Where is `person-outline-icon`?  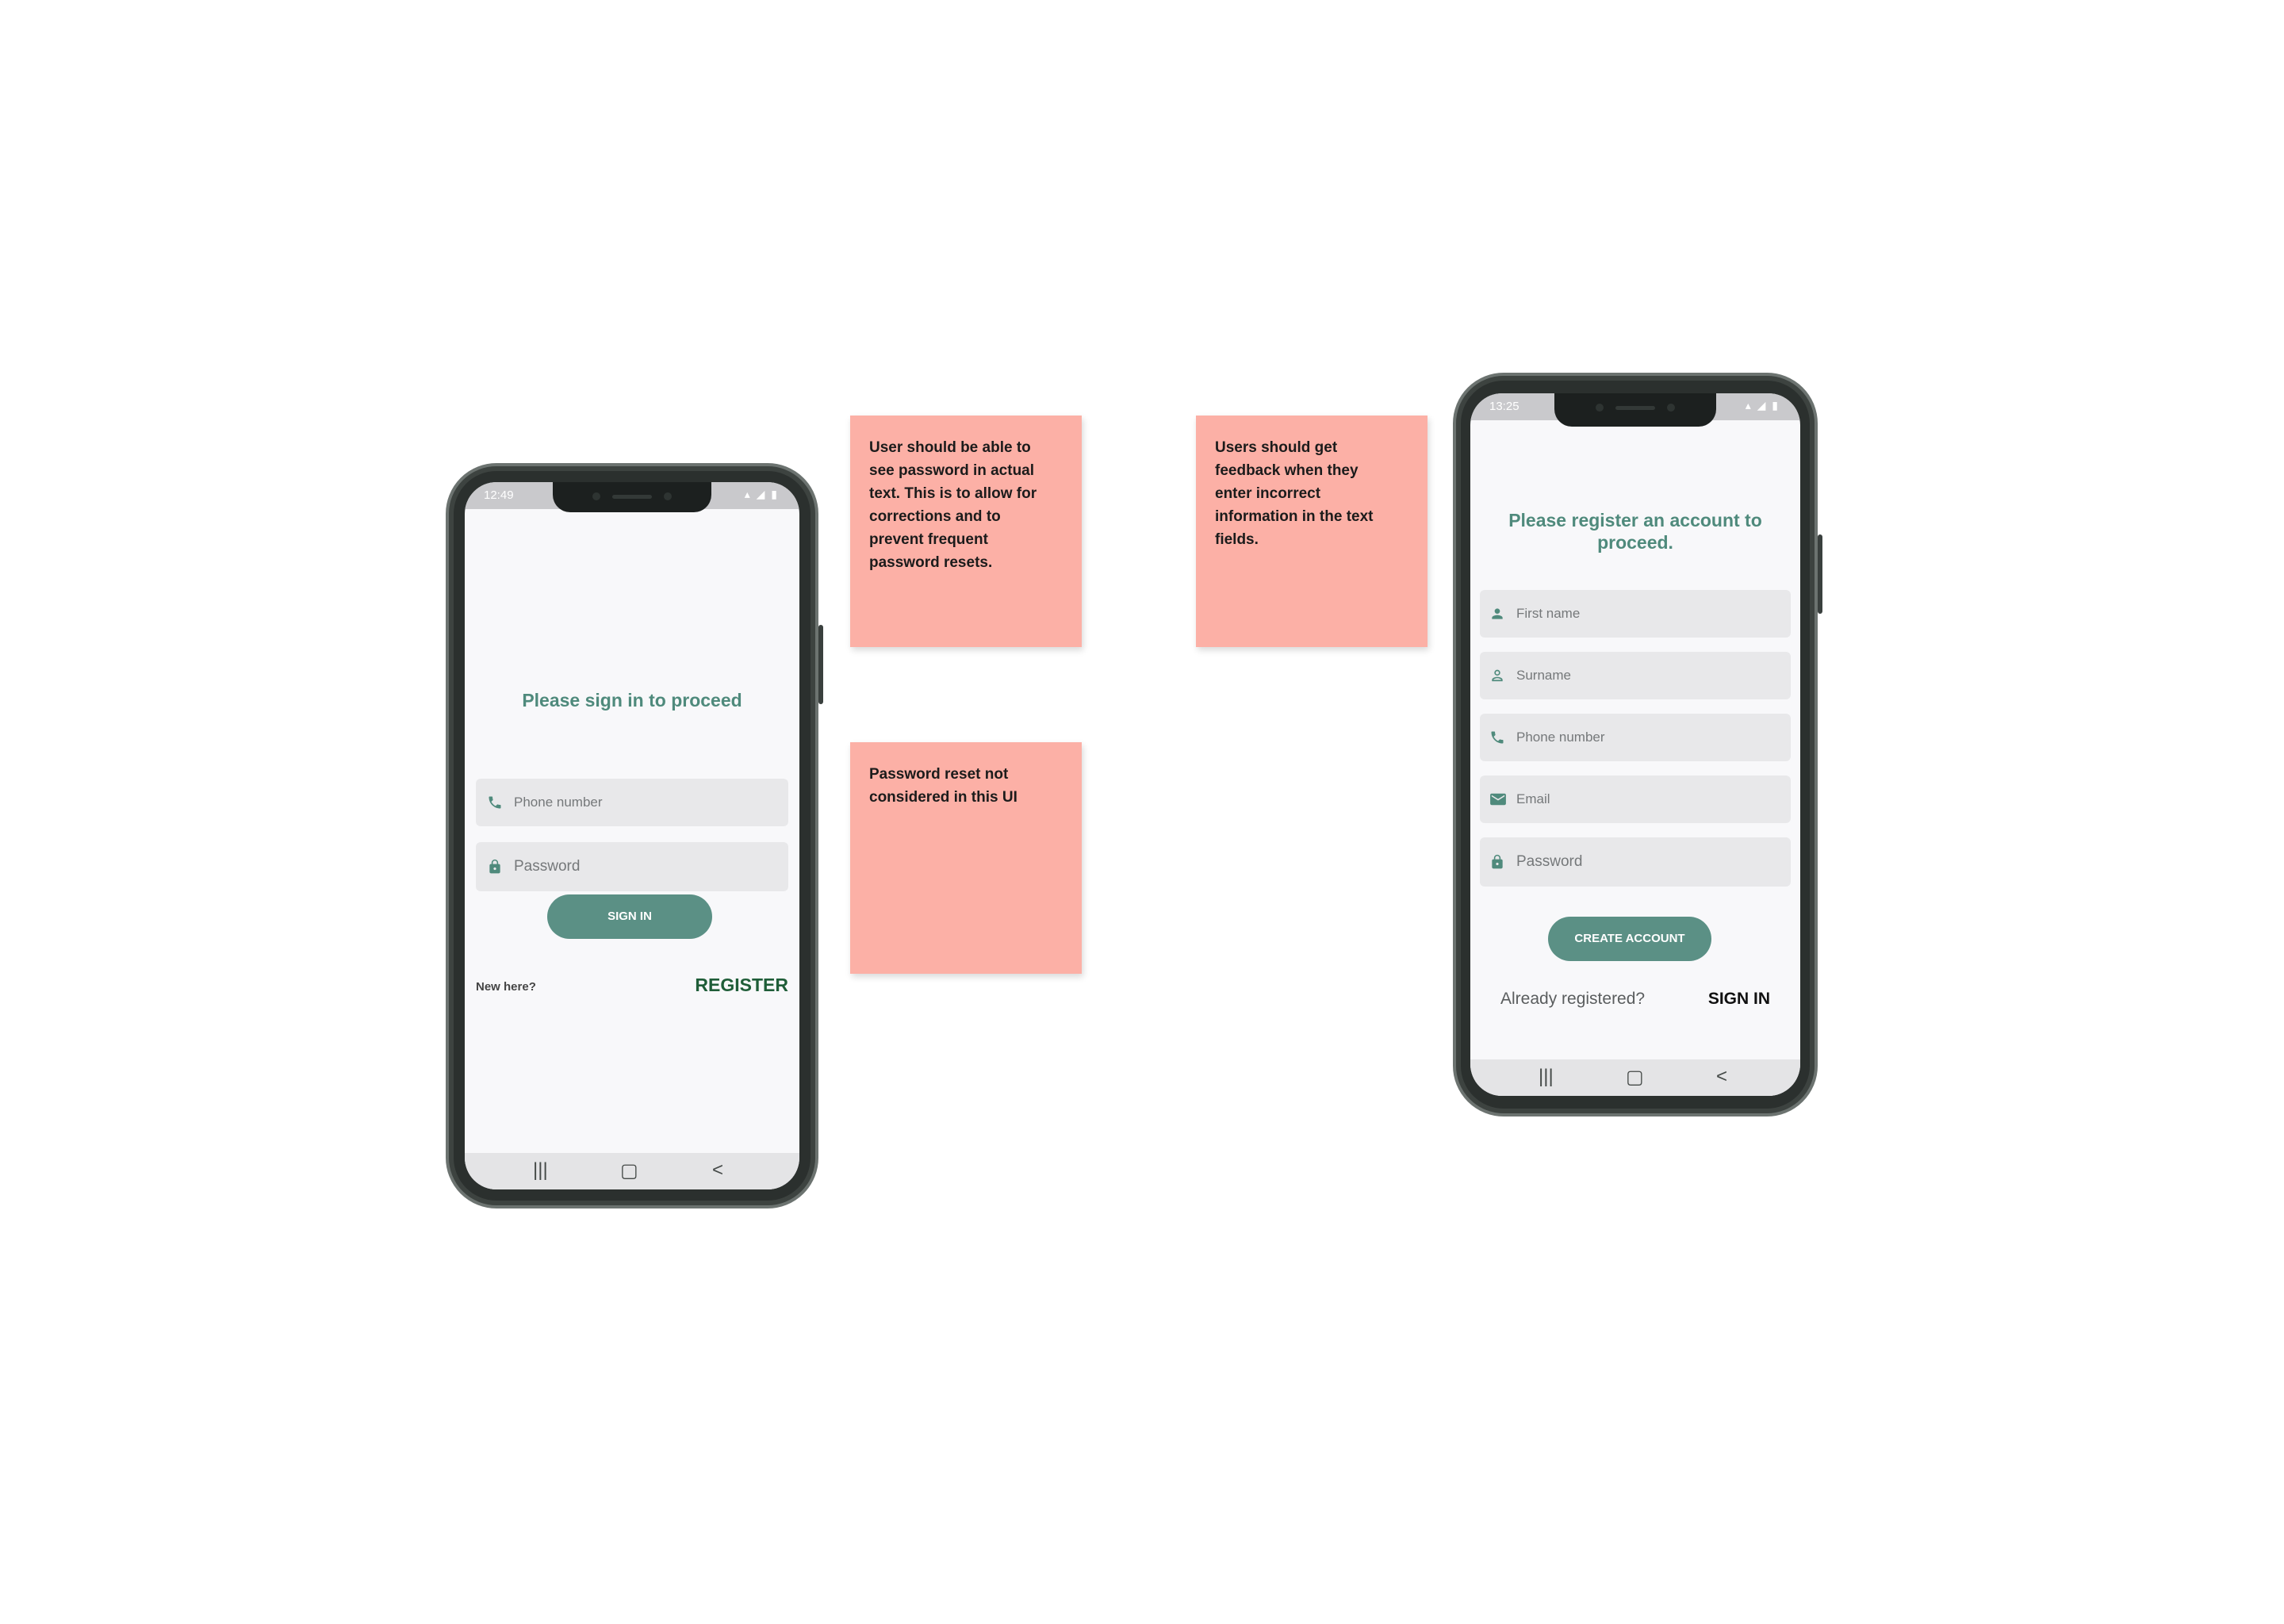
person-outline-icon is located at coordinates (1497, 675).